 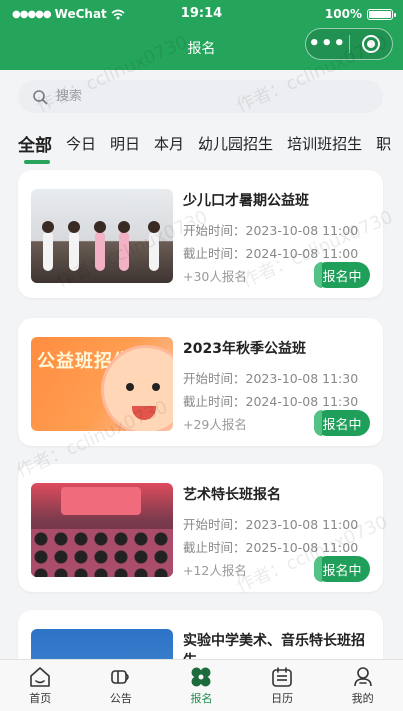 What do you see at coordinates (120, 677) in the screenshot?
I see `notice-icon` at bounding box center [120, 677].